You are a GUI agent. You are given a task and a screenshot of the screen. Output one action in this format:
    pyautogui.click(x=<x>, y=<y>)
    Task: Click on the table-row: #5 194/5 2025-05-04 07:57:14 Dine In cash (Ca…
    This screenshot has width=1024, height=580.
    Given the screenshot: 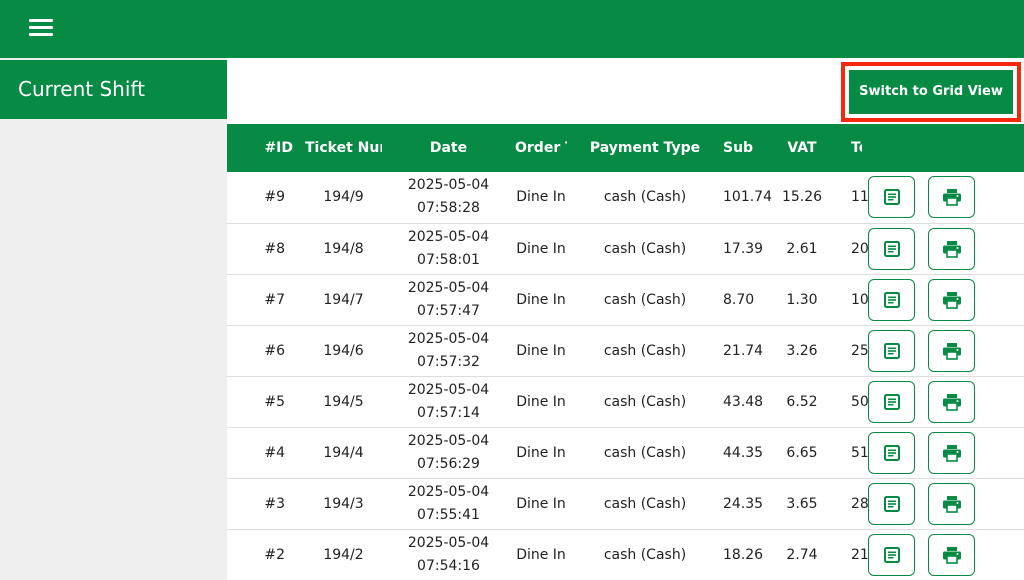 What is the action you would take?
    pyautogui.click(x=625, y=401)
    